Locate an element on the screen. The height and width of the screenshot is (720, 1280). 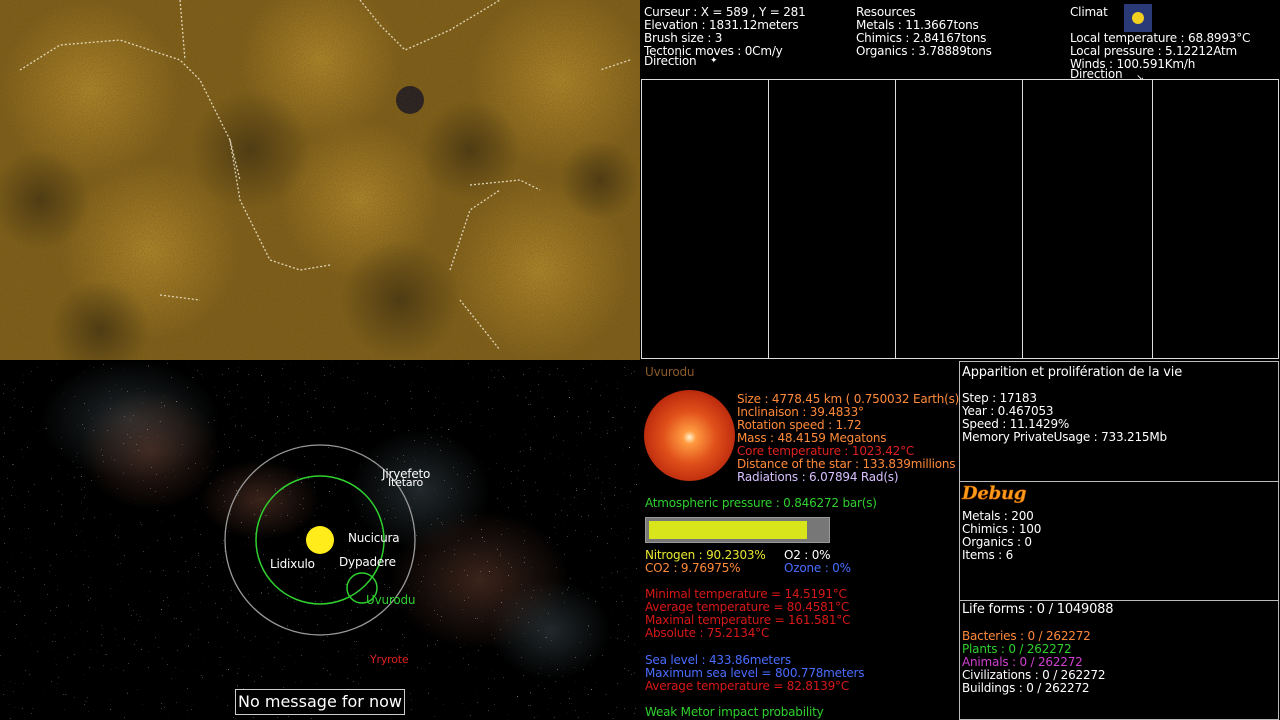
planet-label: Nucicura is located at coordinates (374, 538).